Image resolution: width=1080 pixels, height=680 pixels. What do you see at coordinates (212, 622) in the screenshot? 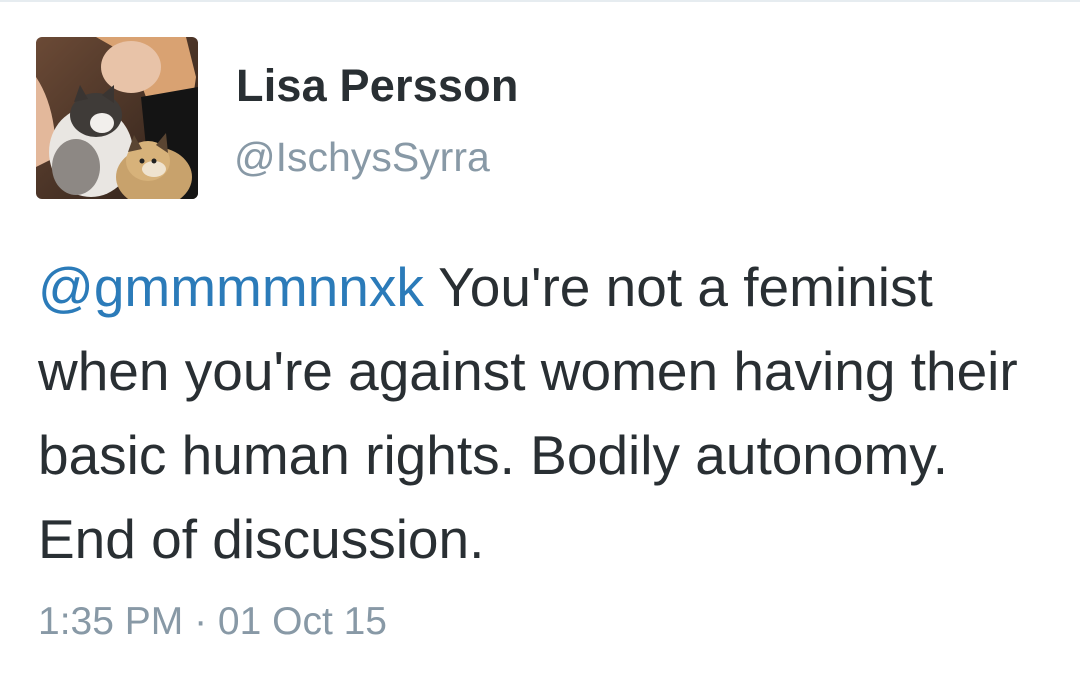
I see `tweet-timestamp: 1:35 PM · 01 Oct 15` at bounding box center [212, 622].